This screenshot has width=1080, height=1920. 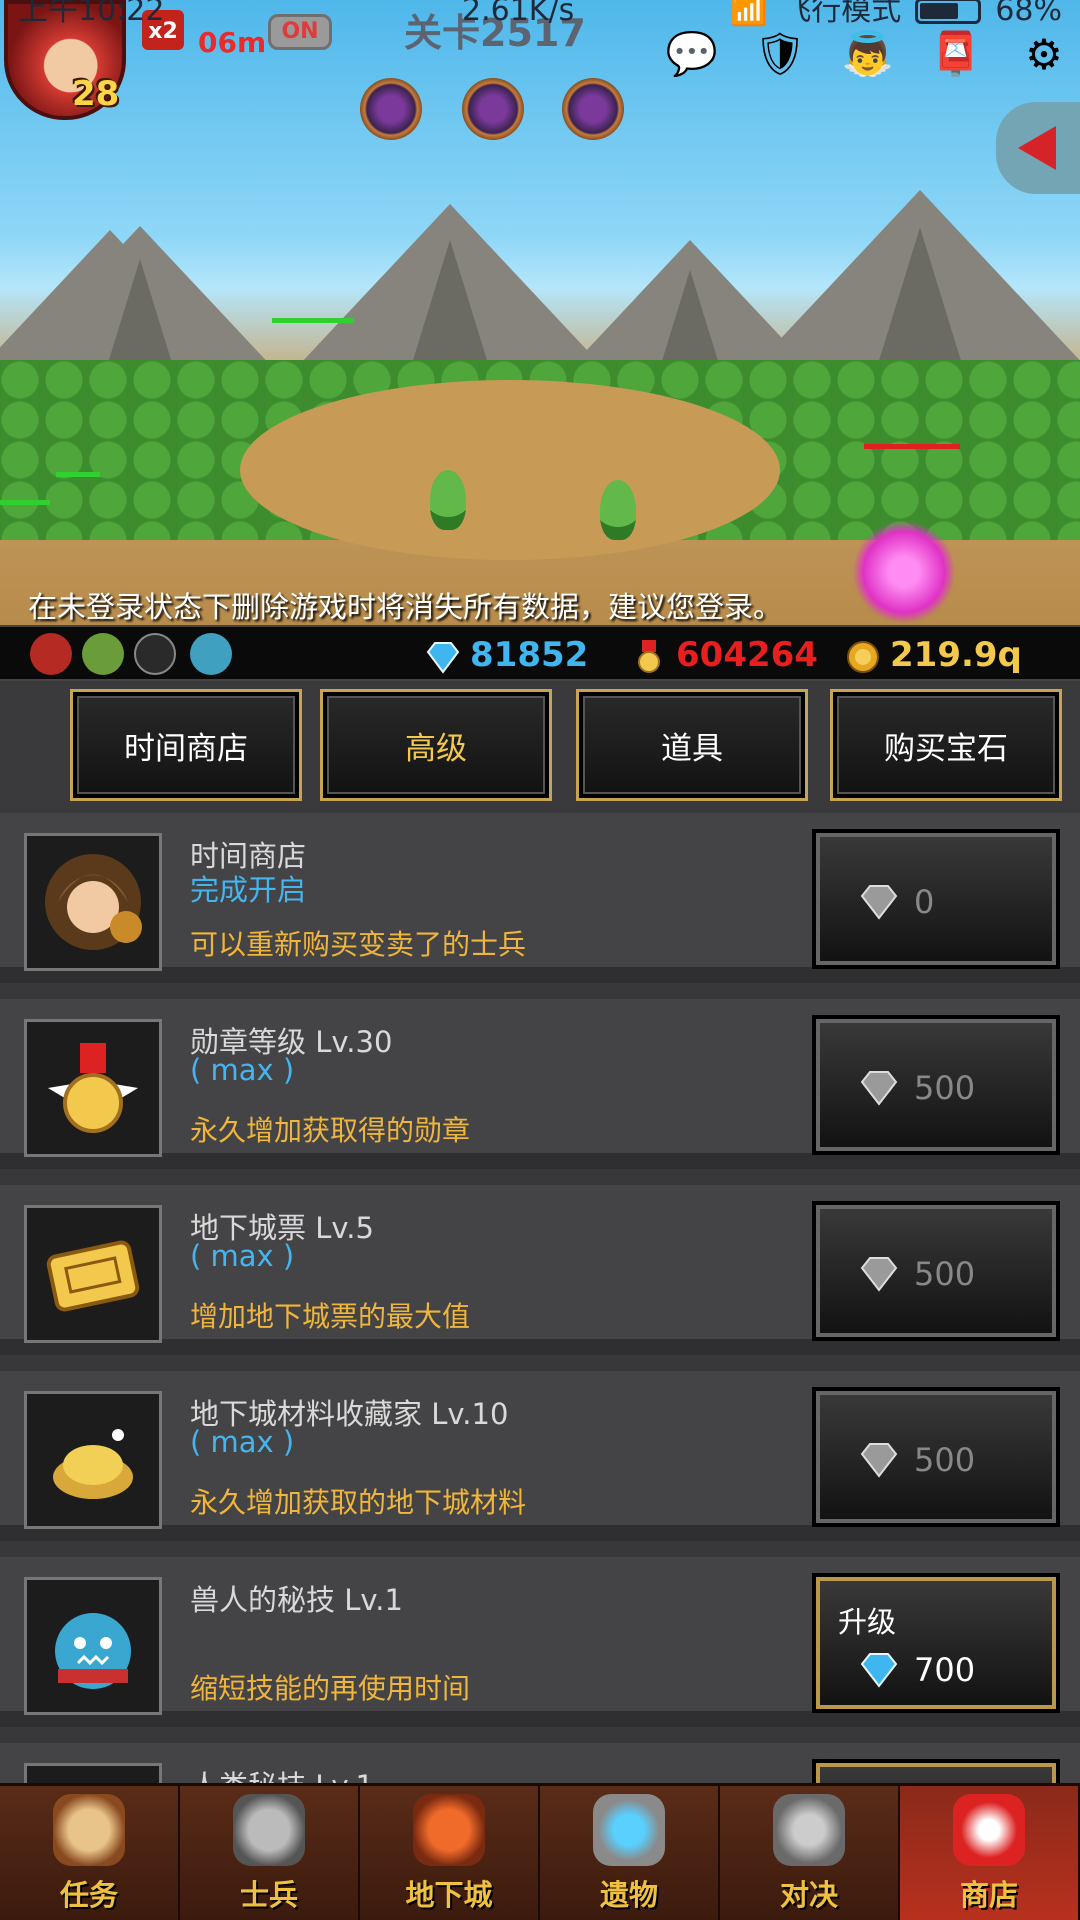 I want to click on status-mode: 飞行模式, so click(x=841, y=14).